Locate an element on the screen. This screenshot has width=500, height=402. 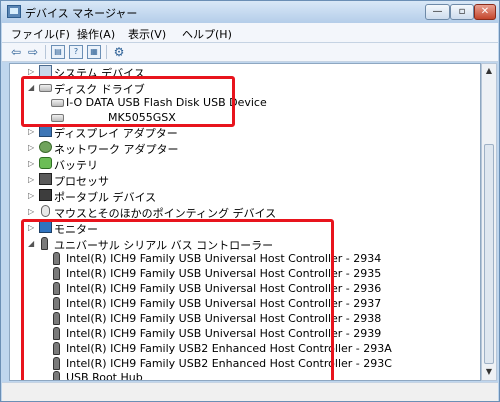
vertical-scrollbar: ▲ ▼ is located at coordinates (489, 222).